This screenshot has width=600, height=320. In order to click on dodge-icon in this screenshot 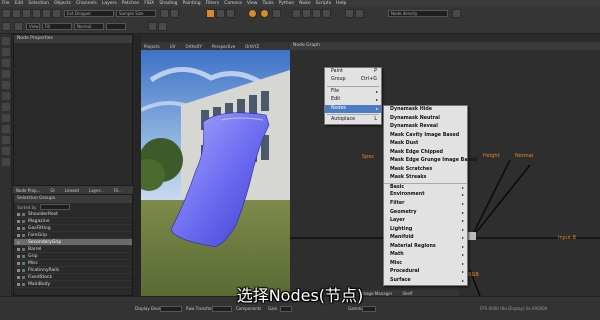, I will do `click(6, 85)`.